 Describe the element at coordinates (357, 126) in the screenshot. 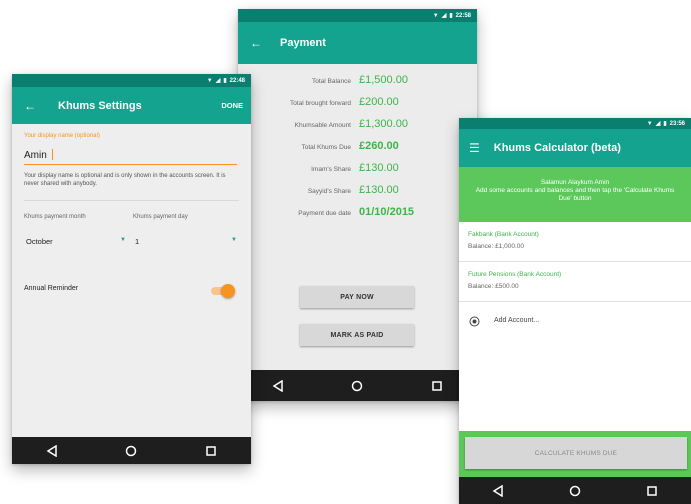

I see `summary-row: Khumsable Amount £1,300.00` at that location.